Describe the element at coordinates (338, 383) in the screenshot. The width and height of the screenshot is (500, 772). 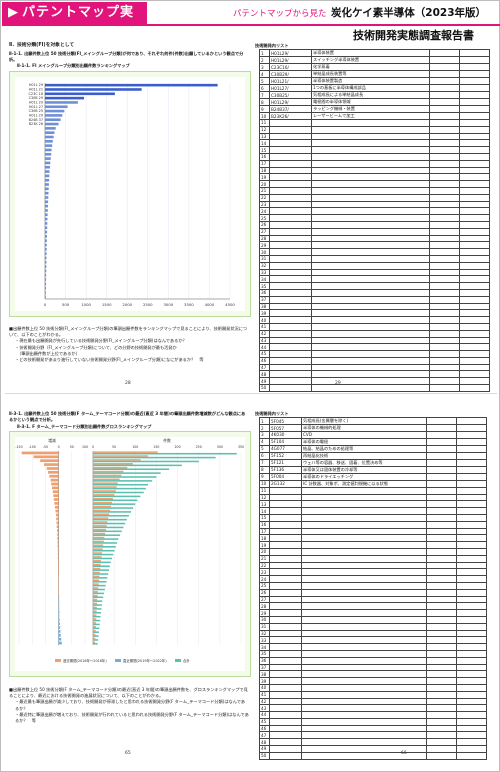
I see `page-number-right: 29` at that location.